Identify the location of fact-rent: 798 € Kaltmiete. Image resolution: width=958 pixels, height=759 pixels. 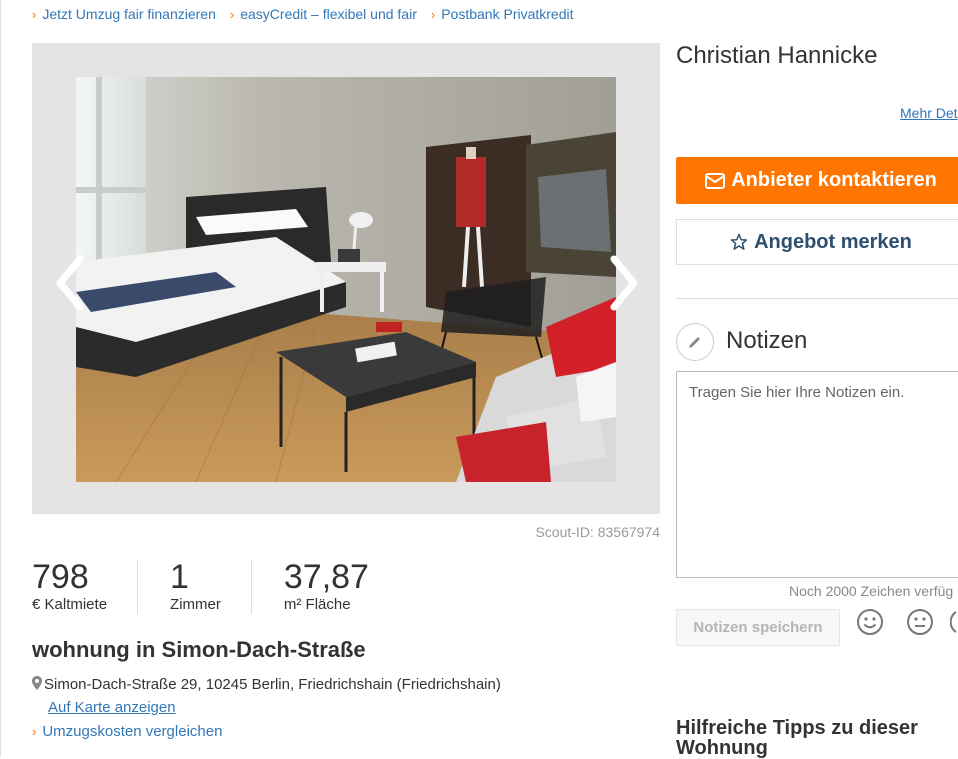
(85, 586).